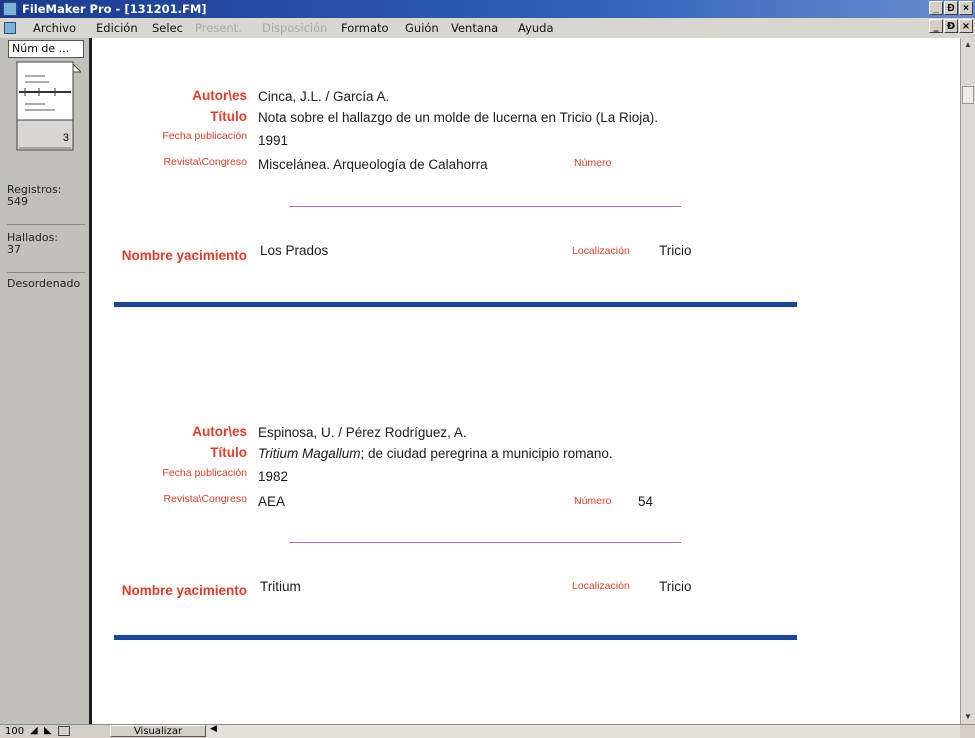 The image size is (975, 738). I want to click on window-title: FileMaker Pro - [131201.FM], so click(114, 9).